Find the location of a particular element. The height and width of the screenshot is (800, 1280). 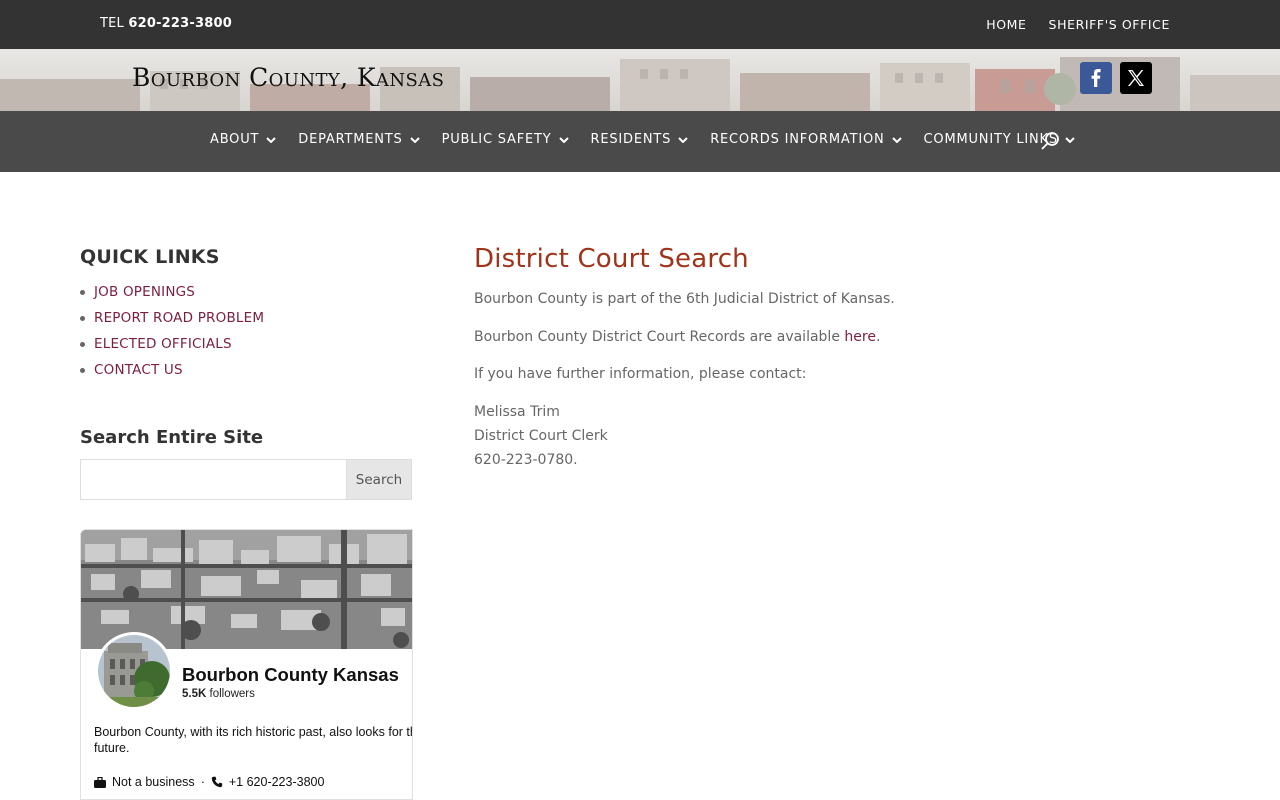

avatar is located at coordinates (134, 671).